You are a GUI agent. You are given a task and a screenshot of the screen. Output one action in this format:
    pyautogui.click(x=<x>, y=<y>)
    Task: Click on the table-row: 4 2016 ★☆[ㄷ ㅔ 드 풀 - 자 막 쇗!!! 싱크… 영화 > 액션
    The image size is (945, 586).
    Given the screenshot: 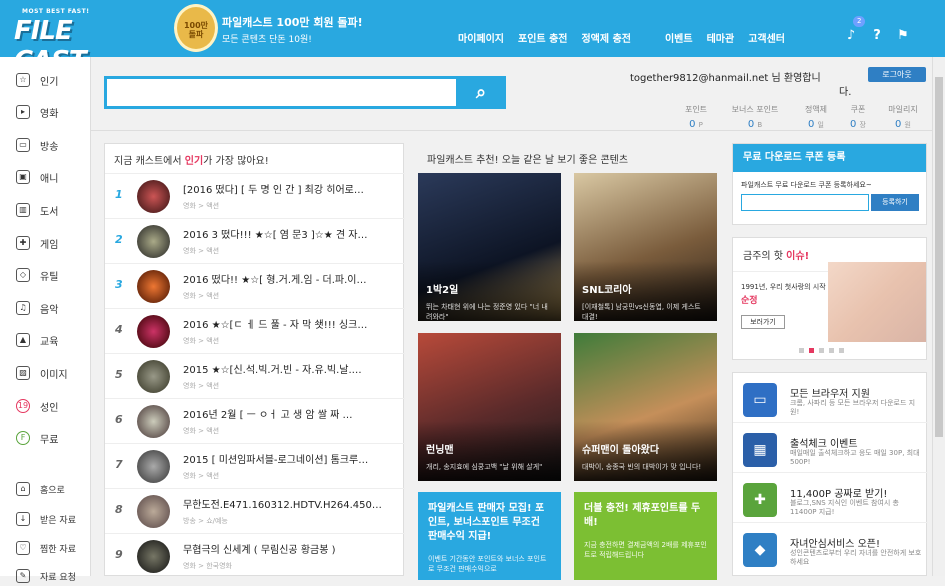 What is the action you would take?
    pyautogui.click(x=255, y=330)
    